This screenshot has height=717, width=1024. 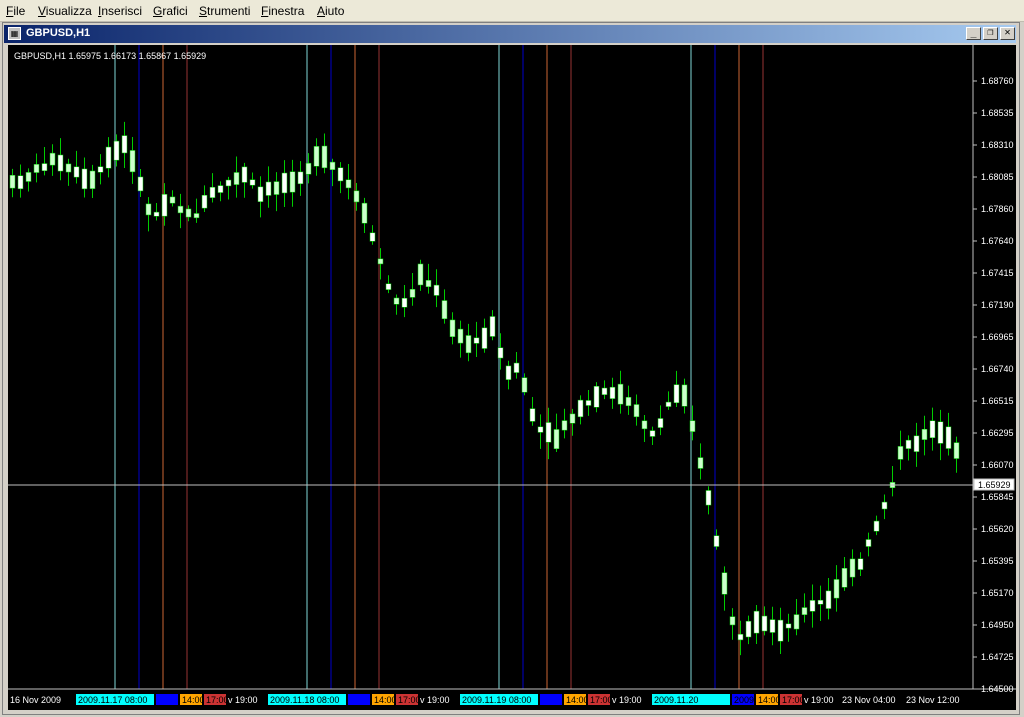 I want to click on current-price-tag: 1.65929, so click(x=994, y=484).